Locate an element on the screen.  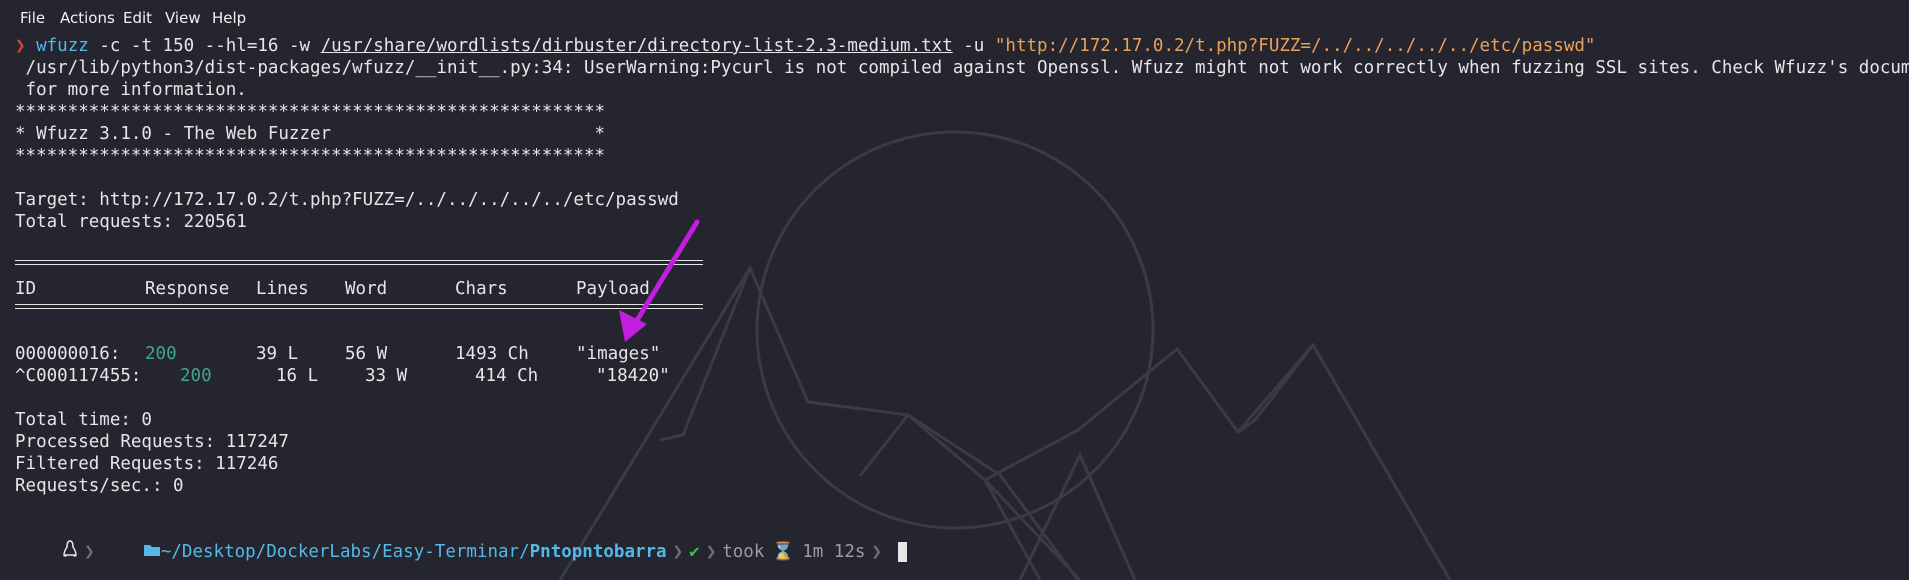
prompt-current-dir: Pntopntobarra is located at coordinates (598, 552).